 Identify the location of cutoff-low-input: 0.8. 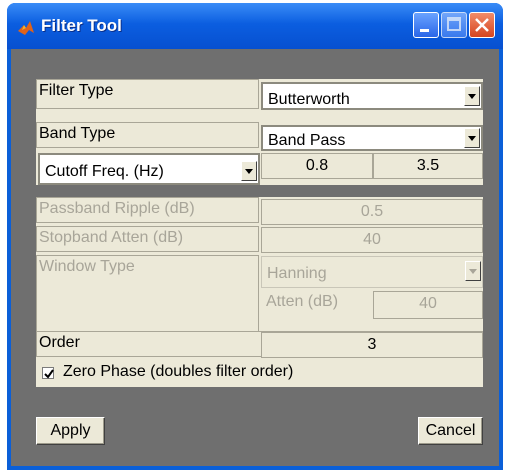
(317, 166).